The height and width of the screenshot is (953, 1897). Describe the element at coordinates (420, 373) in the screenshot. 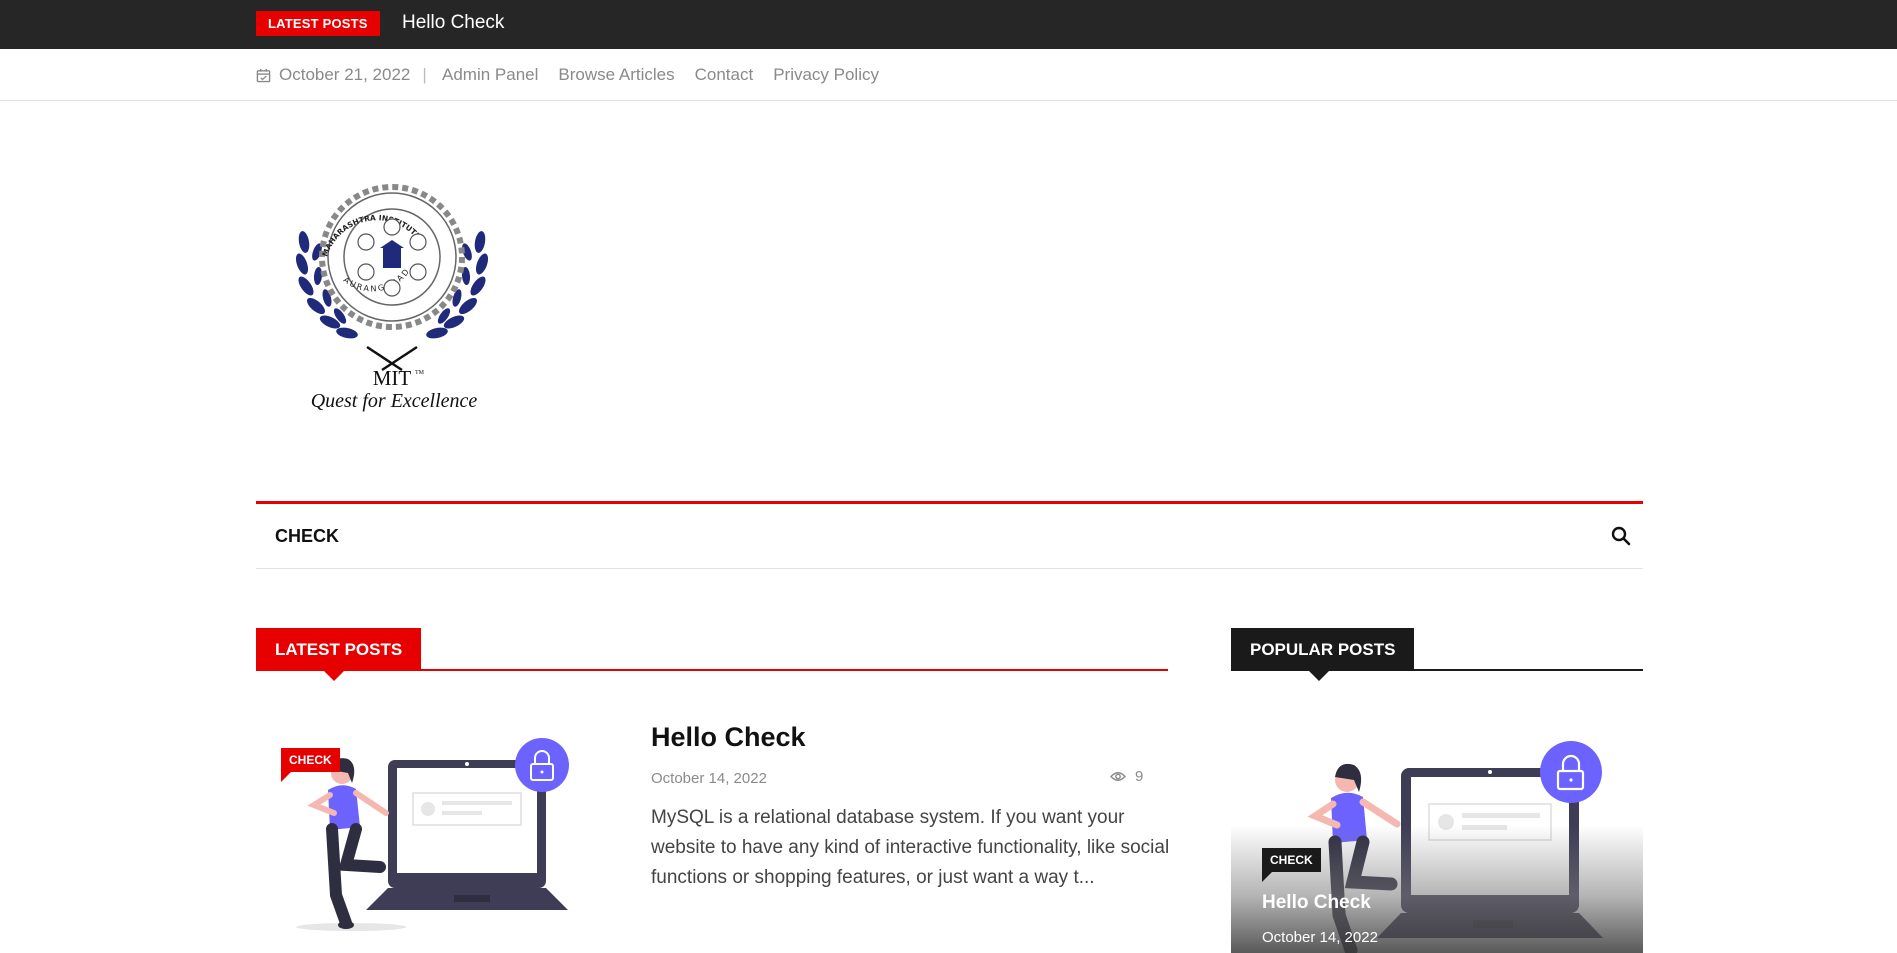

I see `logo-trademark: TM` at that location.